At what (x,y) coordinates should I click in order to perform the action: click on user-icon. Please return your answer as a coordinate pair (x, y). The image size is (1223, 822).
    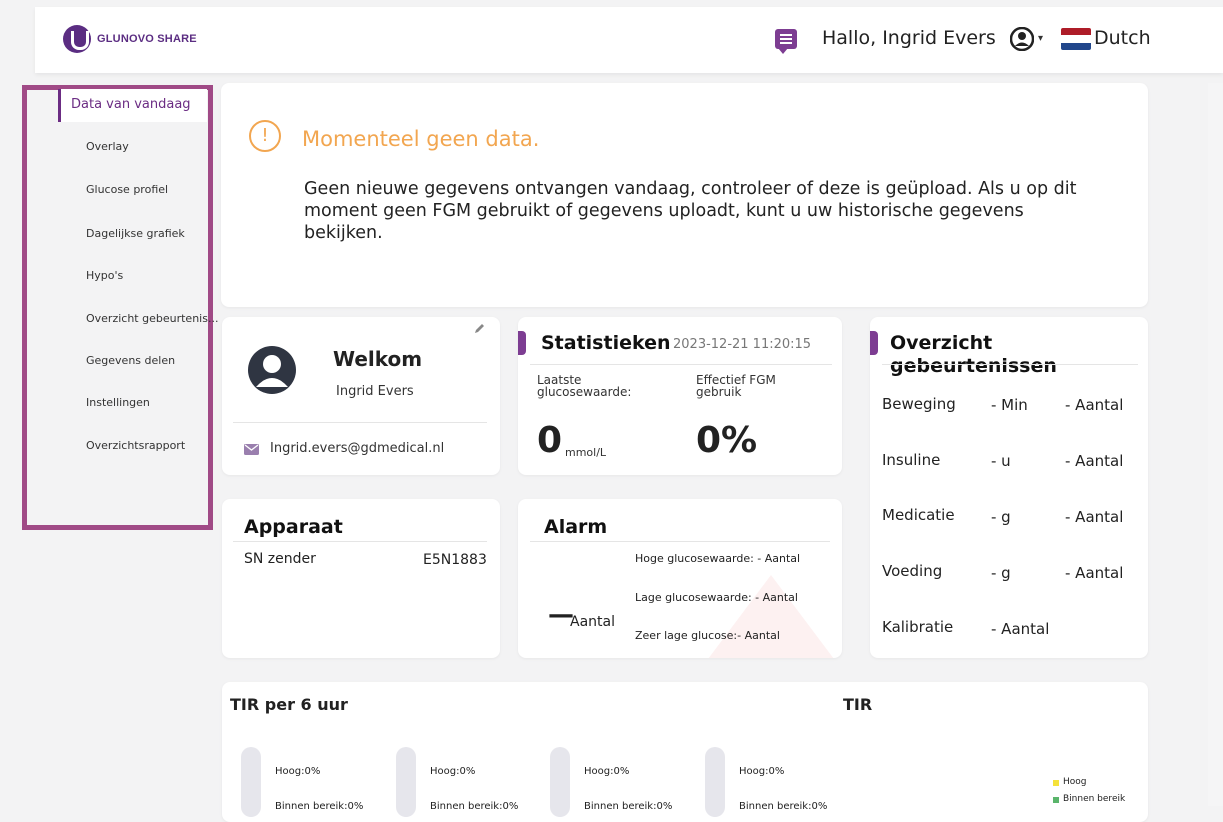
    Looking at the image, I should click on (1022, 39).